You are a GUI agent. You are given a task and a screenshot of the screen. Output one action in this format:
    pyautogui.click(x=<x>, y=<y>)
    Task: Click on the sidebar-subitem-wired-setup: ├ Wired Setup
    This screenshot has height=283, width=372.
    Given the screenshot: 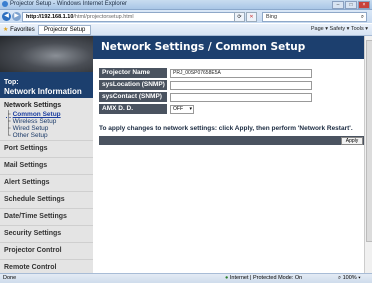 What is the action you would take?
    pyautogui.click(x=27, y=128)
    